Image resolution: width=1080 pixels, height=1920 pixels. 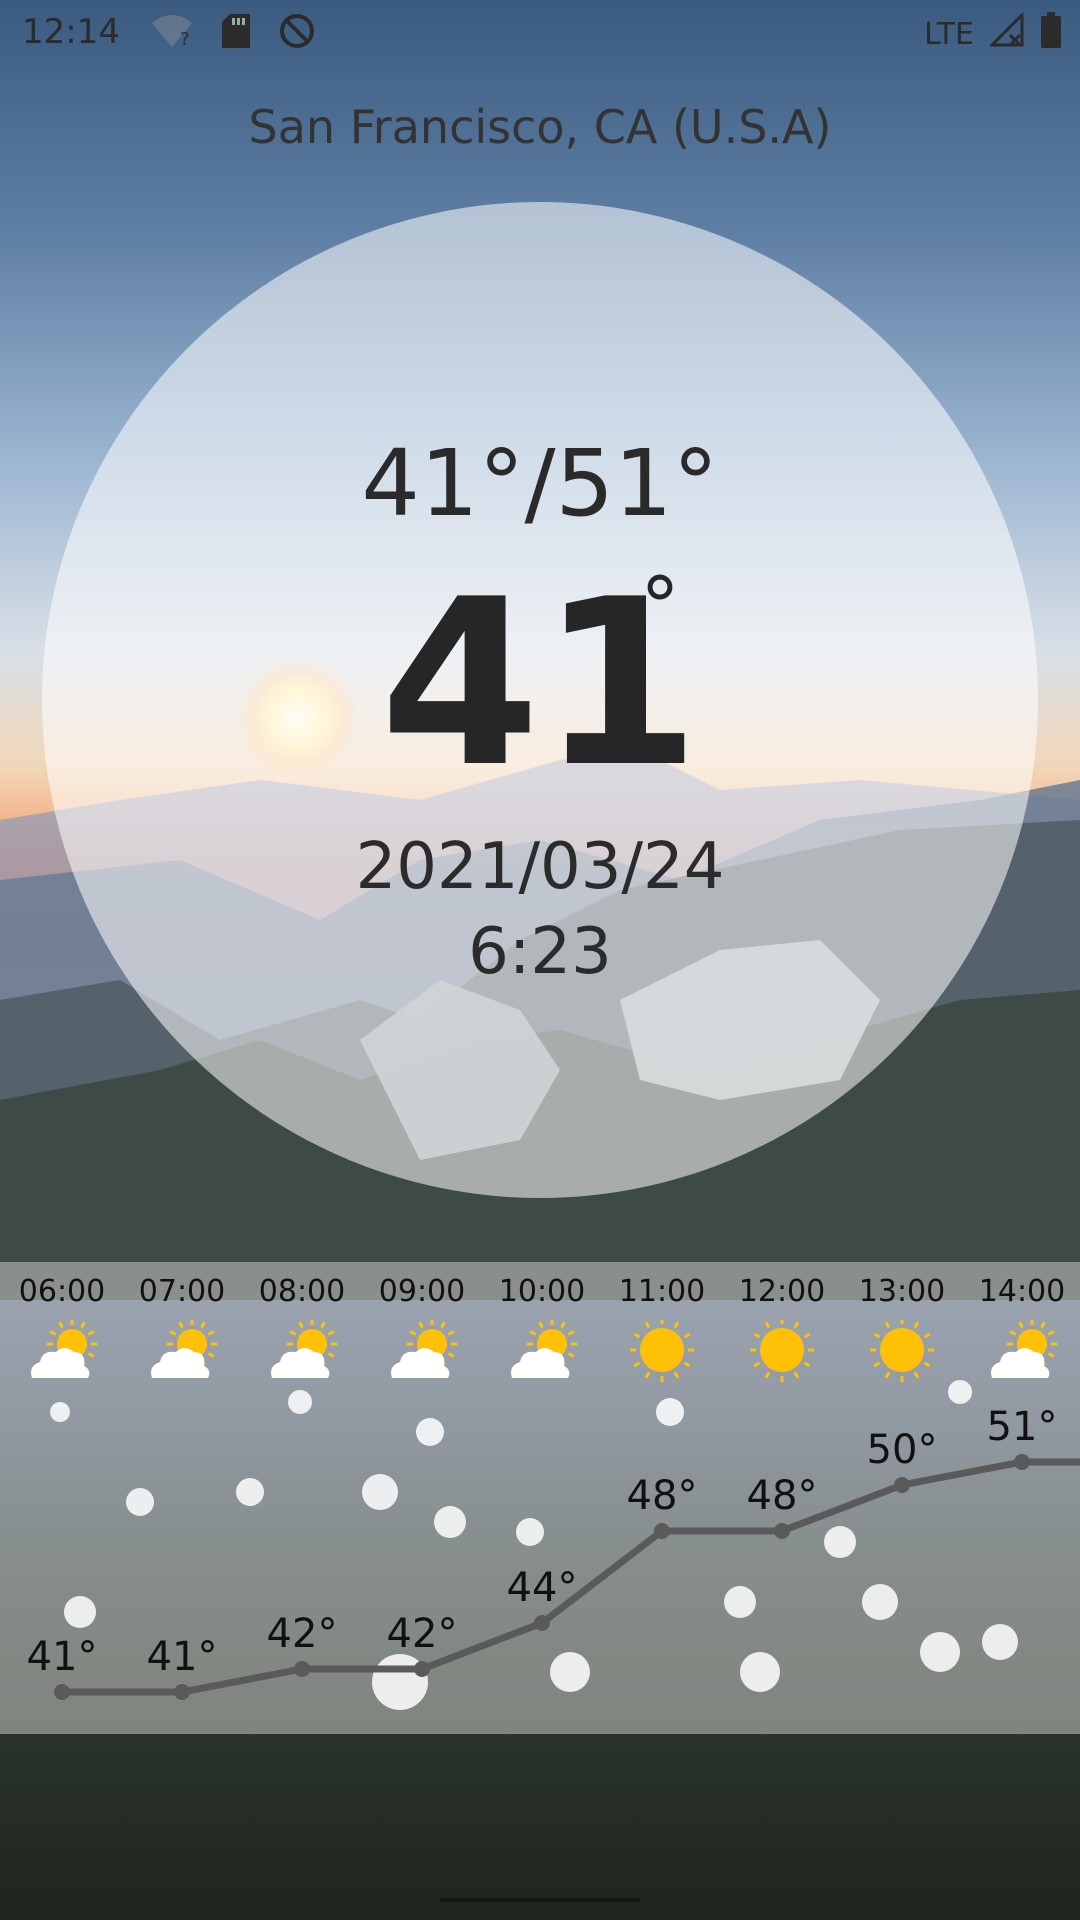 I want to click on location-title: San Francisco, CA (U.S.A), so click(x=540, y=127).